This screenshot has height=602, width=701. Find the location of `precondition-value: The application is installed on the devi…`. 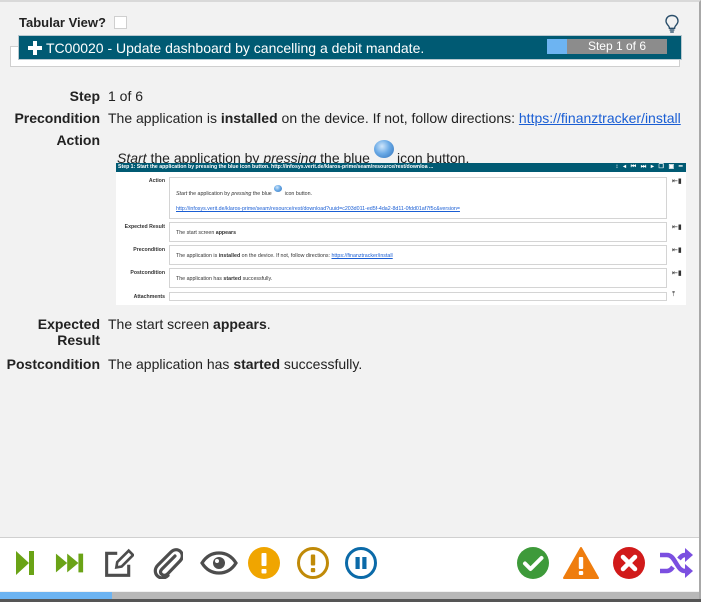

precondition-value: The application is installed on the devi… is located at coordinates (394, 118).